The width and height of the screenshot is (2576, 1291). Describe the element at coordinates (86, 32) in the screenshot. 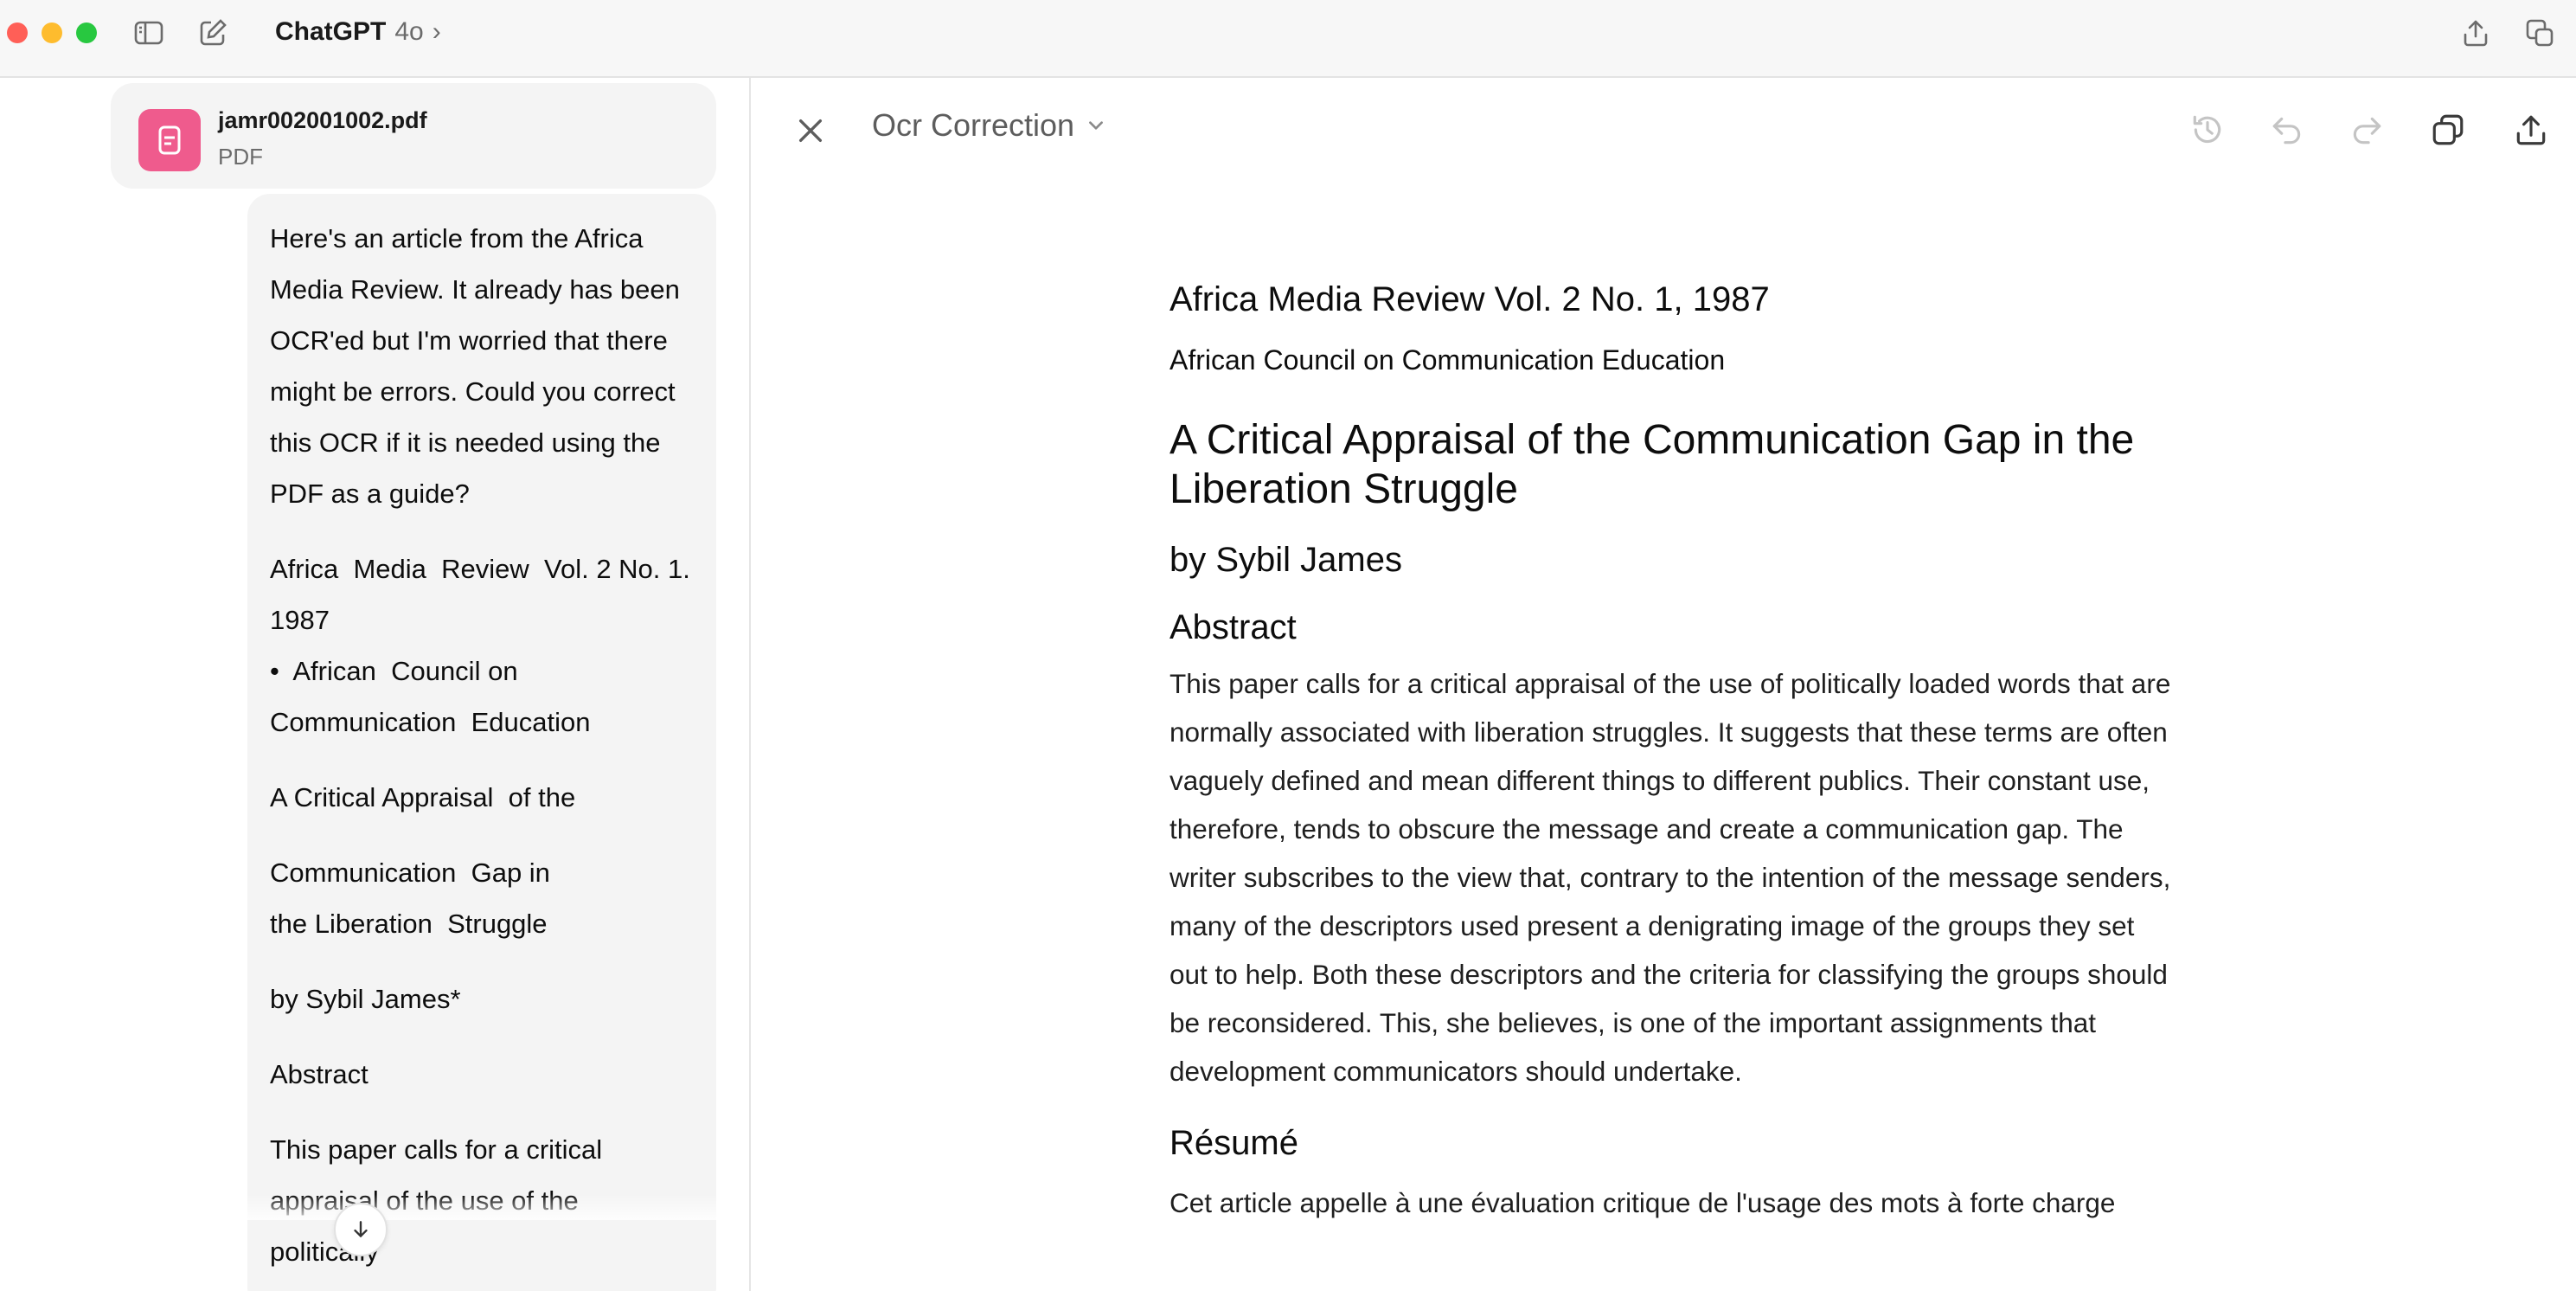

I see `maximize-window-button` at that location.